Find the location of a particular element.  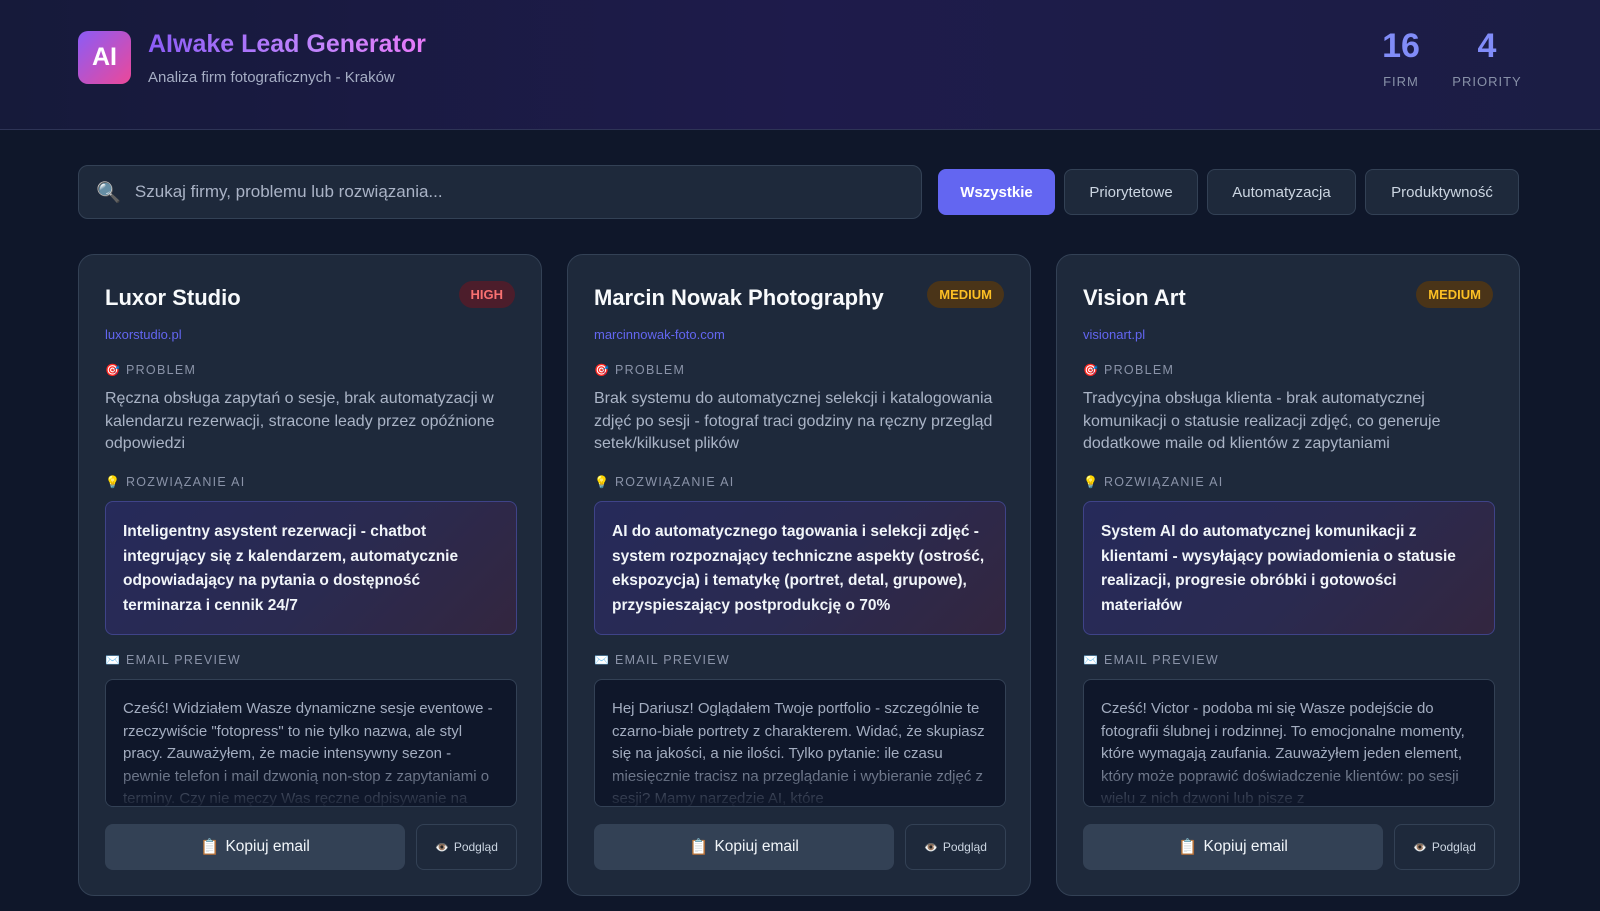

stat-priority-value: 4 is located at coordinates (1487, 46).